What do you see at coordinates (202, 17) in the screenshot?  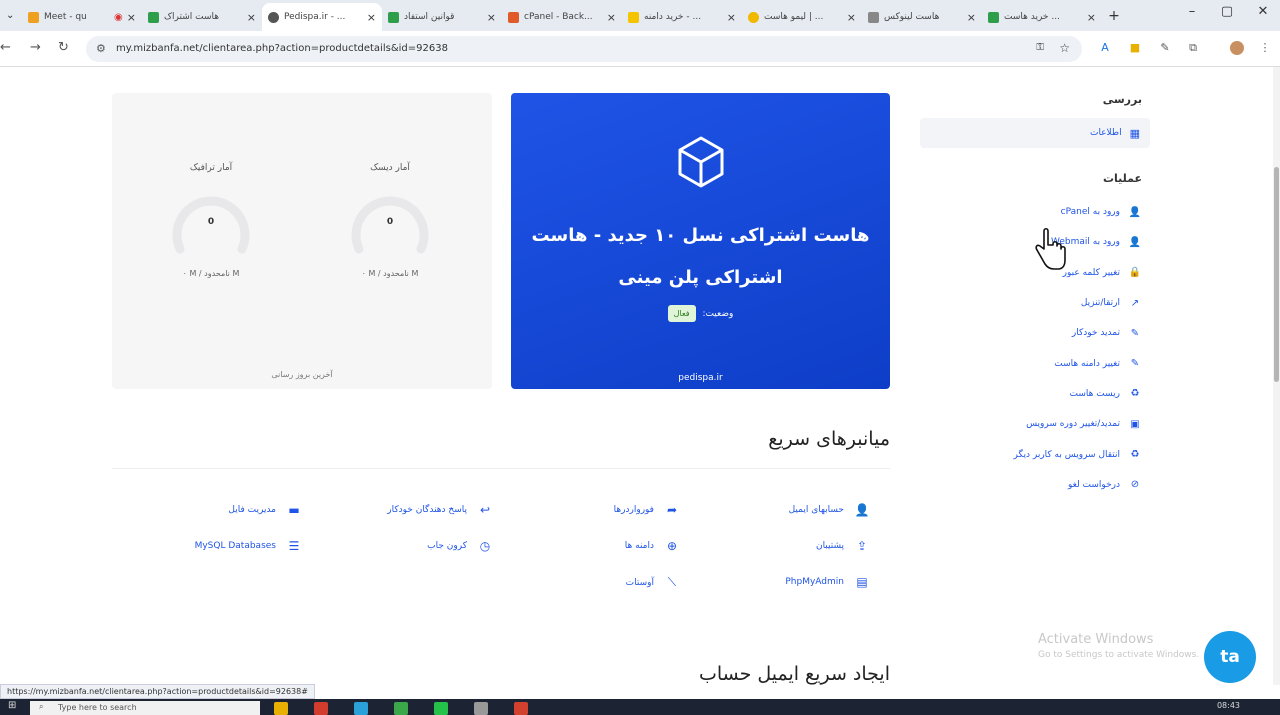 I see `browser-tab: هاست اشتراک ×` at bounding box center [202, 17].